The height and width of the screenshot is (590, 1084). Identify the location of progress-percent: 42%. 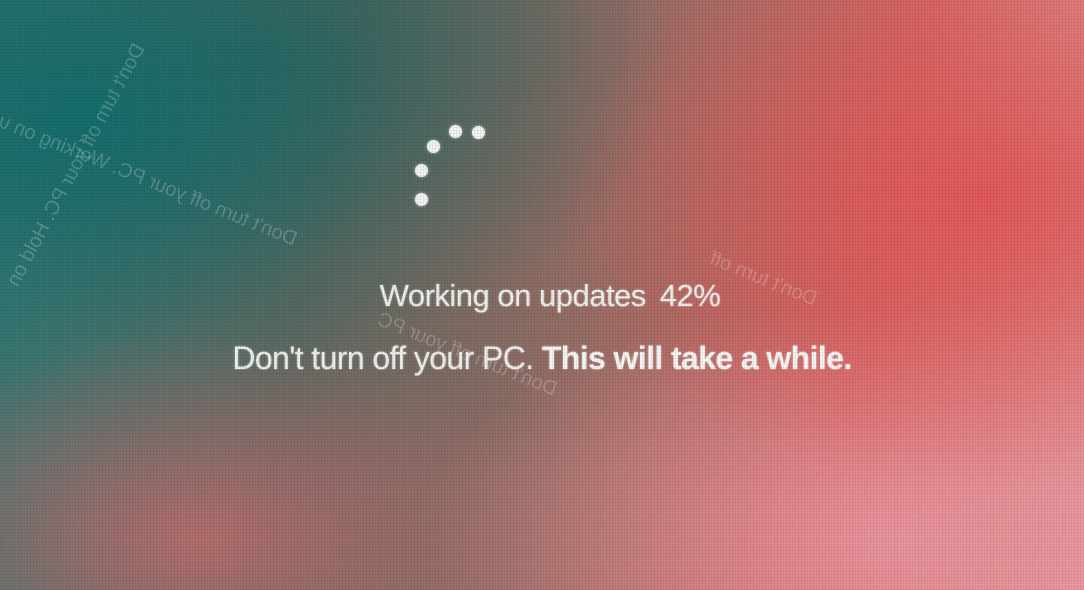
(690, 295).